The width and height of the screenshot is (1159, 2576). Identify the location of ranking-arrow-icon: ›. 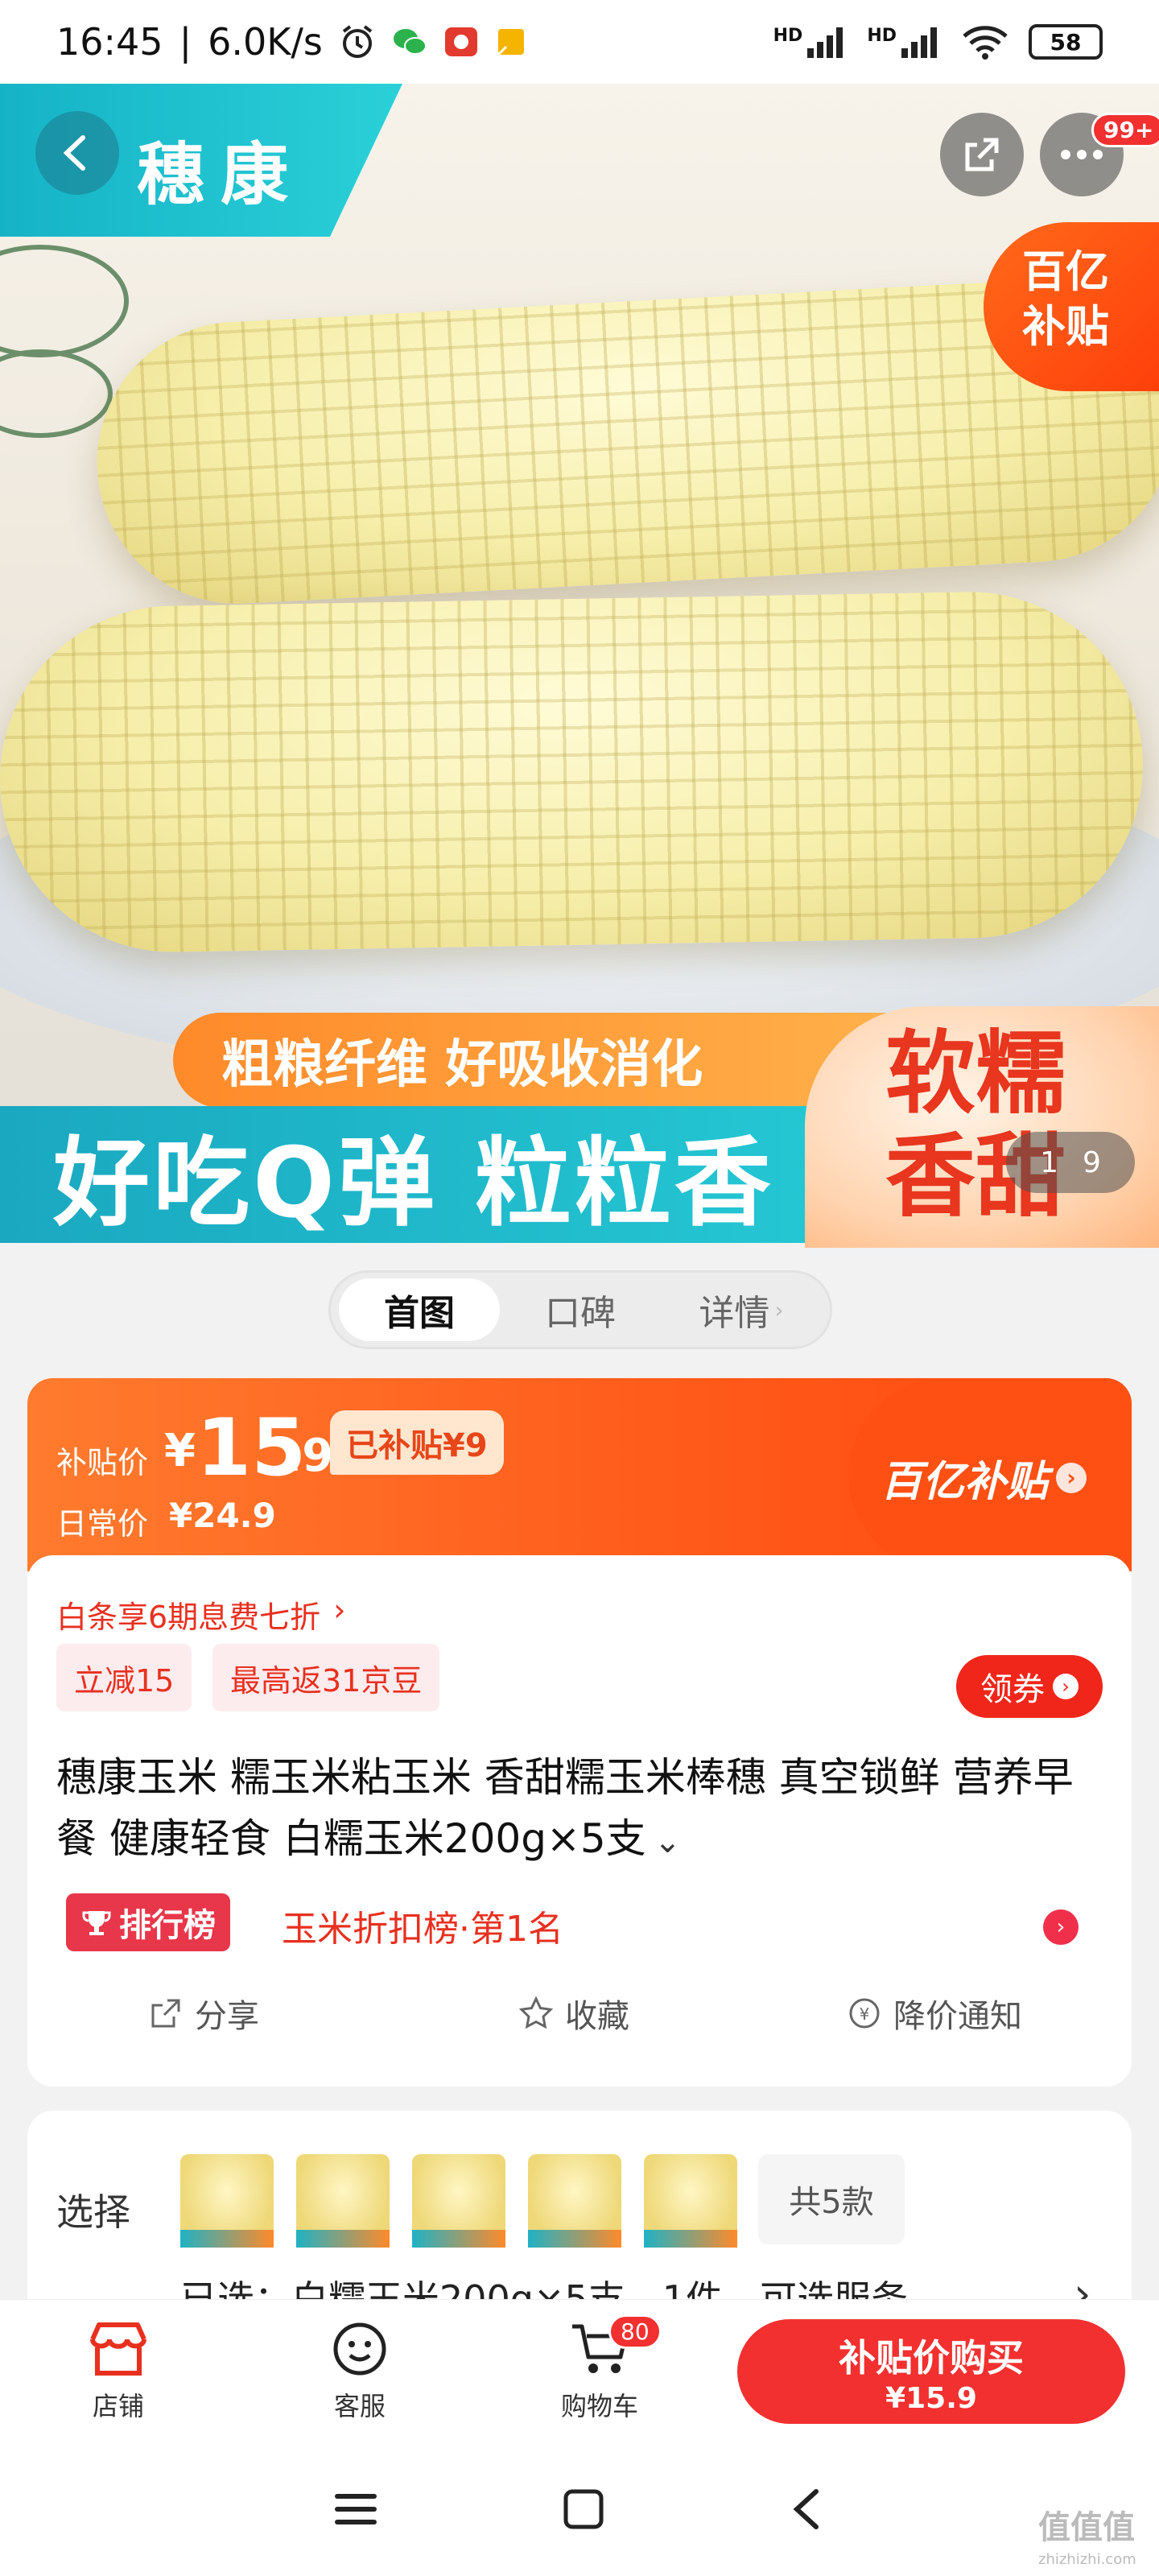
(1061, 1927).